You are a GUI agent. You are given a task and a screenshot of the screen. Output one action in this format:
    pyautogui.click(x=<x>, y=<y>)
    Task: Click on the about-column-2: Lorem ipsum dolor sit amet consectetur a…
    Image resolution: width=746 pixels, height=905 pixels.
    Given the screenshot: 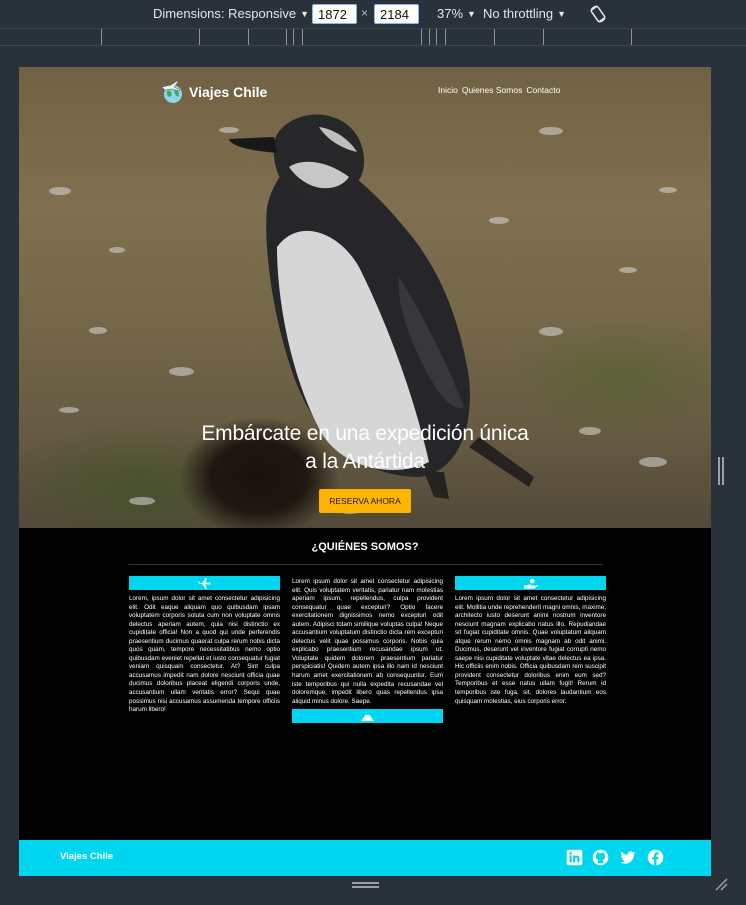 What is the action you would take?
    pyautogui.click(x=367, y=653)
    